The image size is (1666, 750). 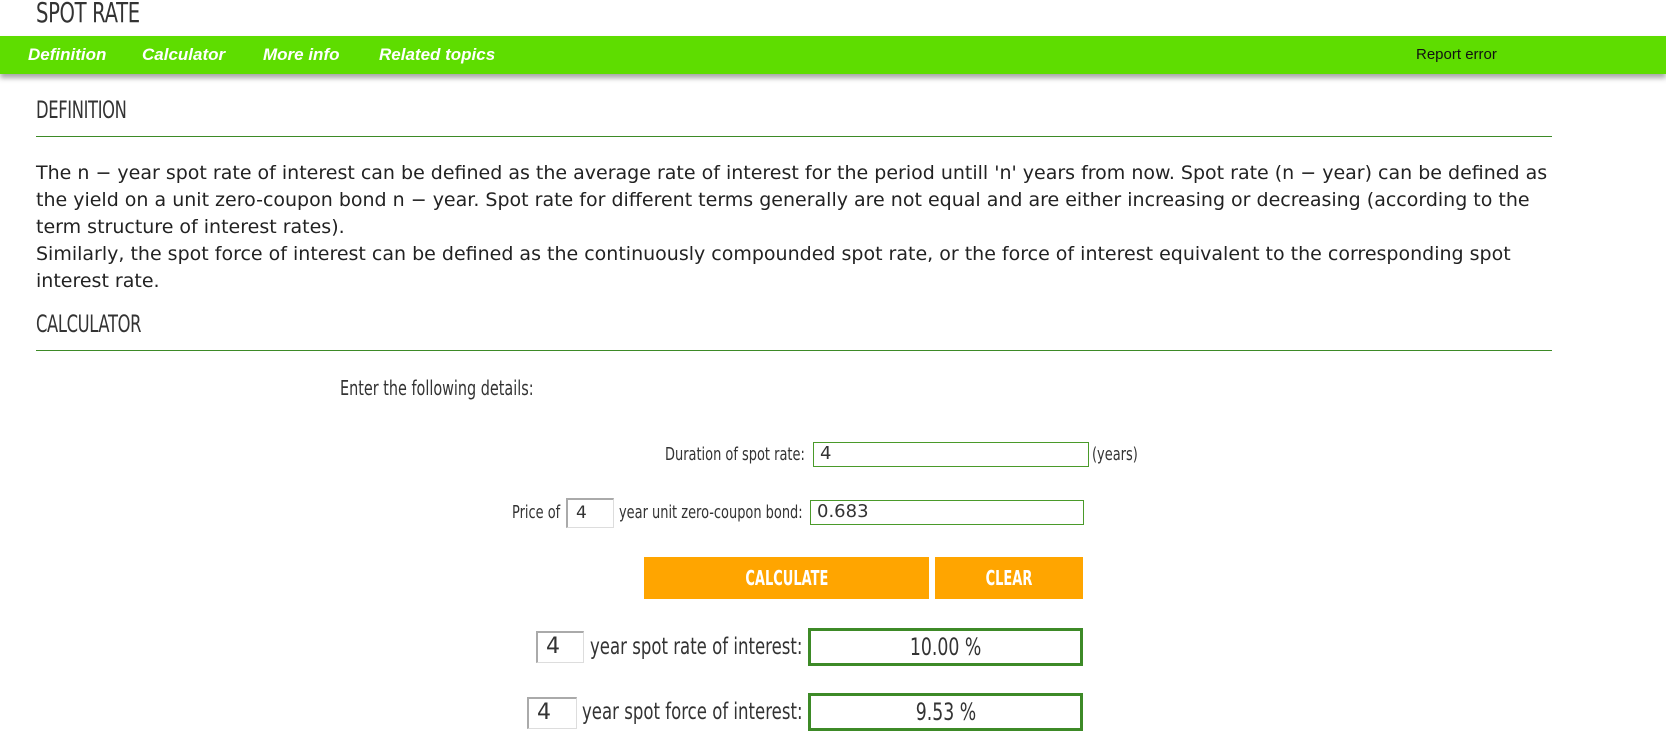 I want to click on calculate-button-label: CALCULATE, so click(x=786, y=578).